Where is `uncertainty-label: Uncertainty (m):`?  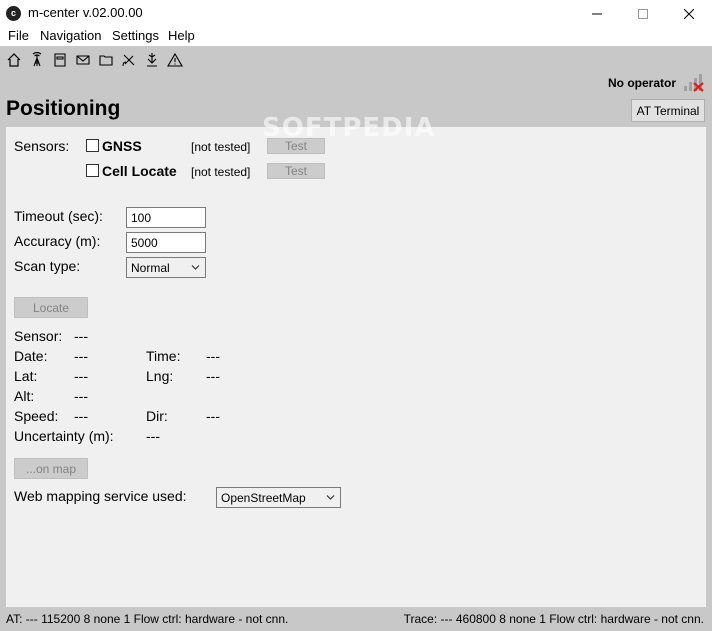
uncertainty-label: Uncertainty (m): is located at coordinates (64, 436).